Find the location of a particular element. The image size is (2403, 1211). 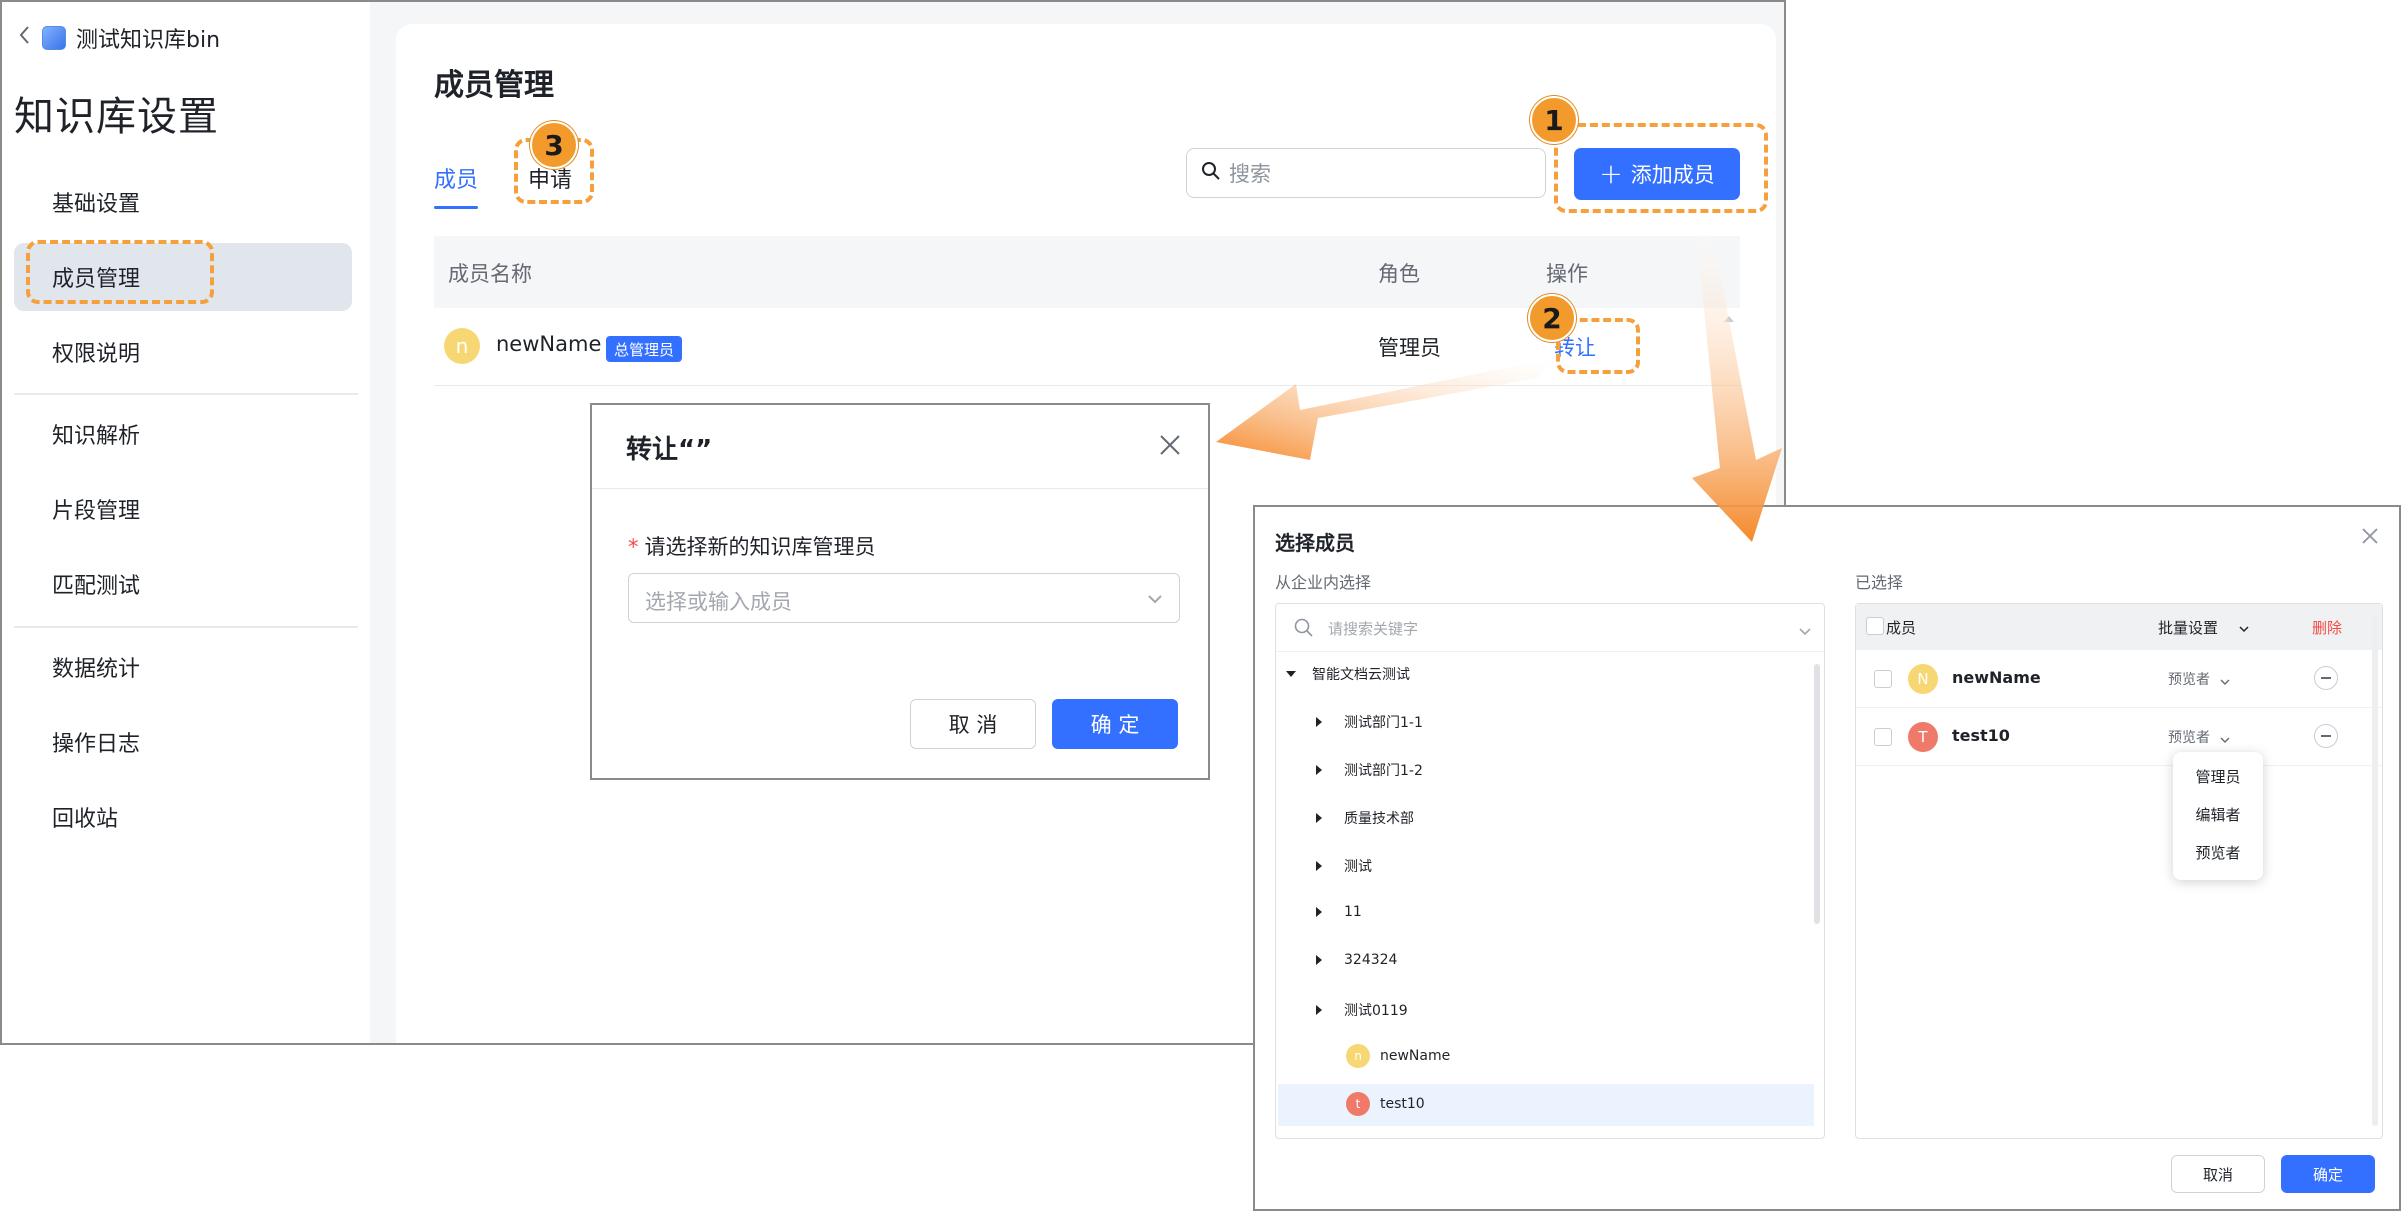

avatar: N is located at coordinates (1923, 679).